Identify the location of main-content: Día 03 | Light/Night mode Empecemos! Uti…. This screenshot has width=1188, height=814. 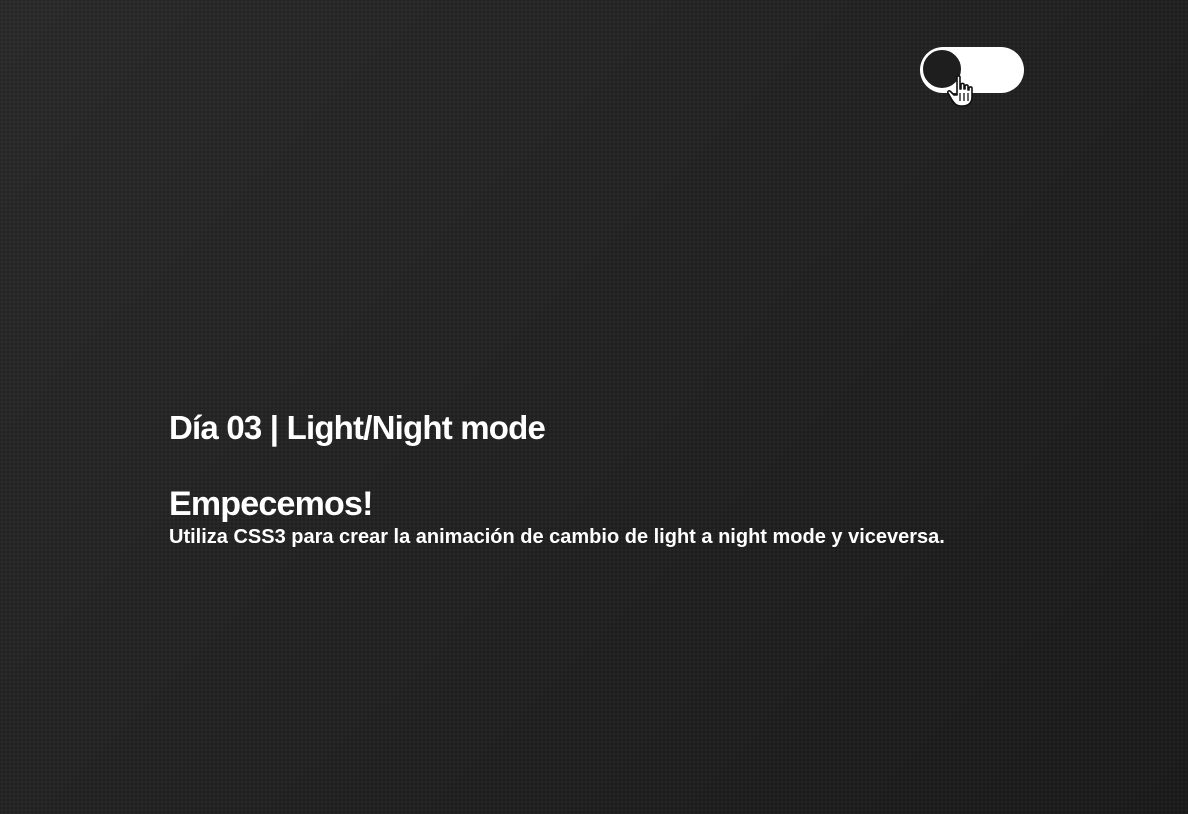
(649, 478).